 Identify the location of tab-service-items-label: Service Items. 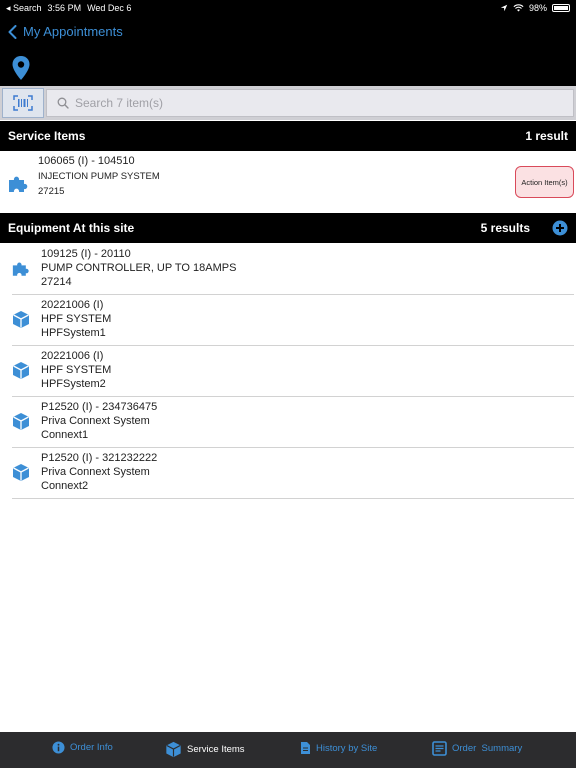
(216, 749).